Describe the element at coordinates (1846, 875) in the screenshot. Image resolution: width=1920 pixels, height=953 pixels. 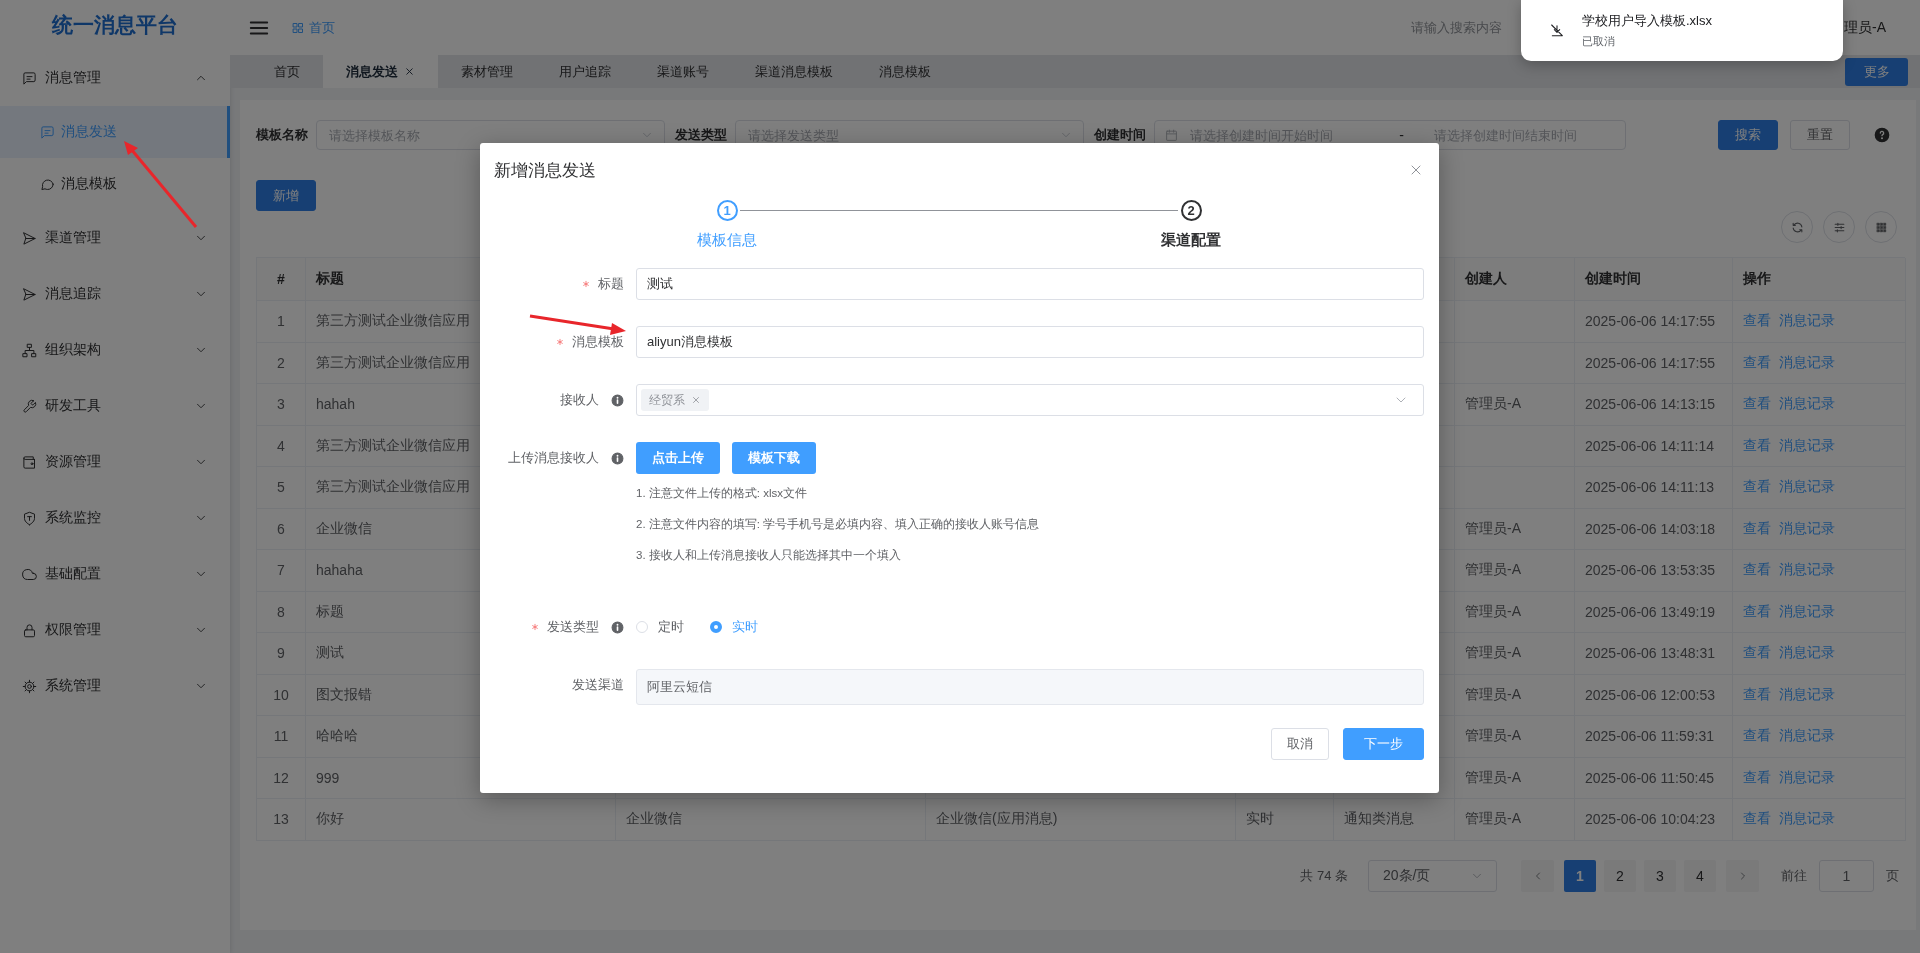
I see `page-input: 1` at that location.